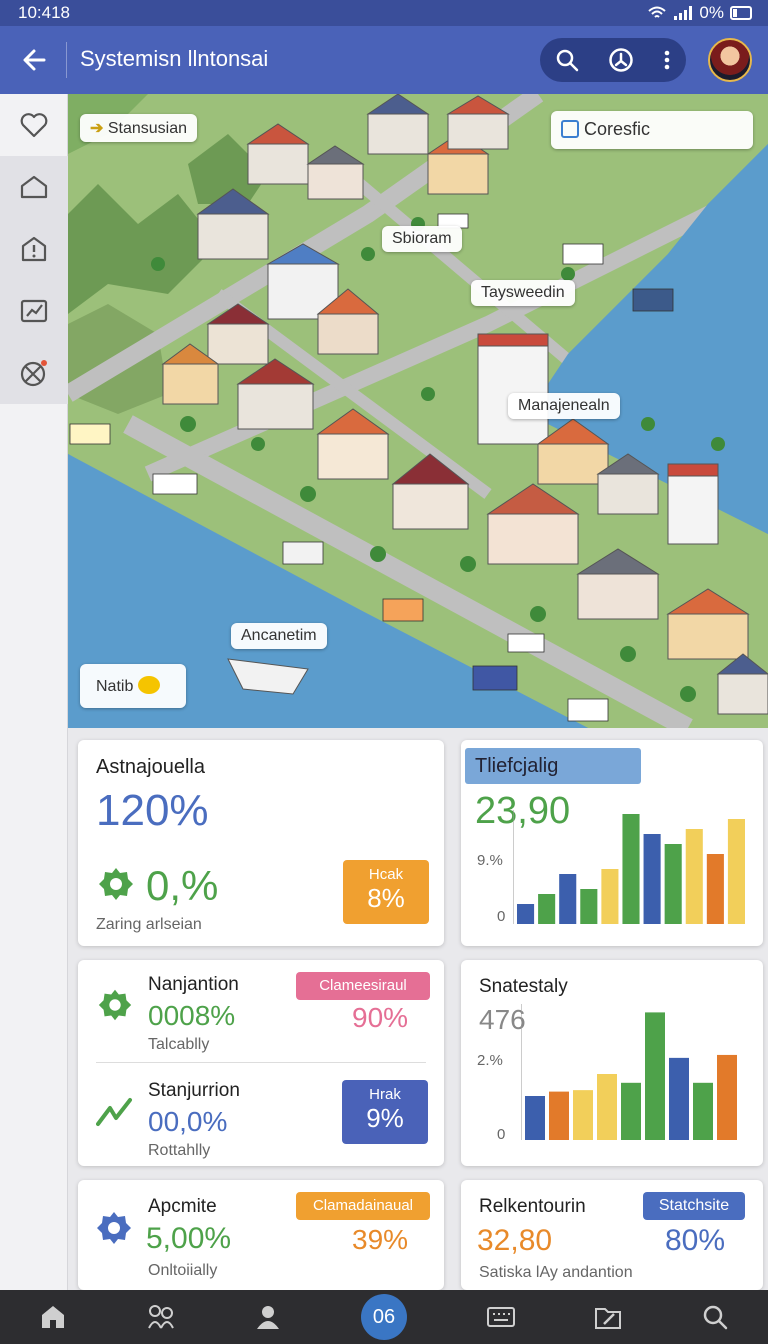  Describe the element at coordinates (385, 1094) in the screenshot. I see `badge-label: Hrak` at that location.